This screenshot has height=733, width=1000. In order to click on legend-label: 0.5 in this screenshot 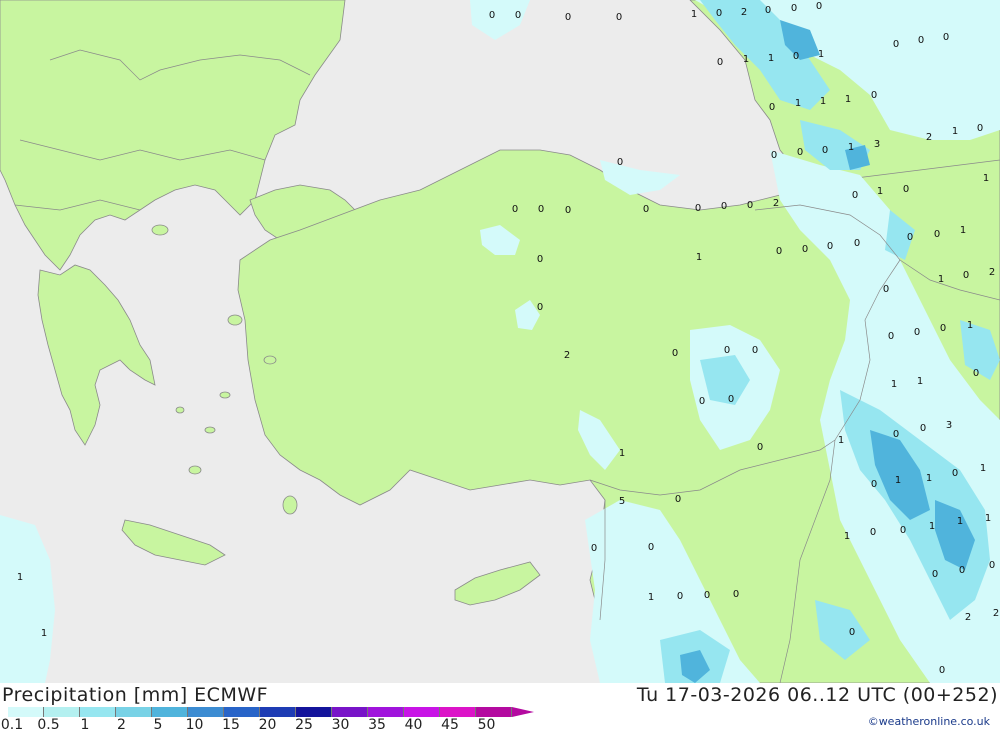, I will do `click(48, 725)`.